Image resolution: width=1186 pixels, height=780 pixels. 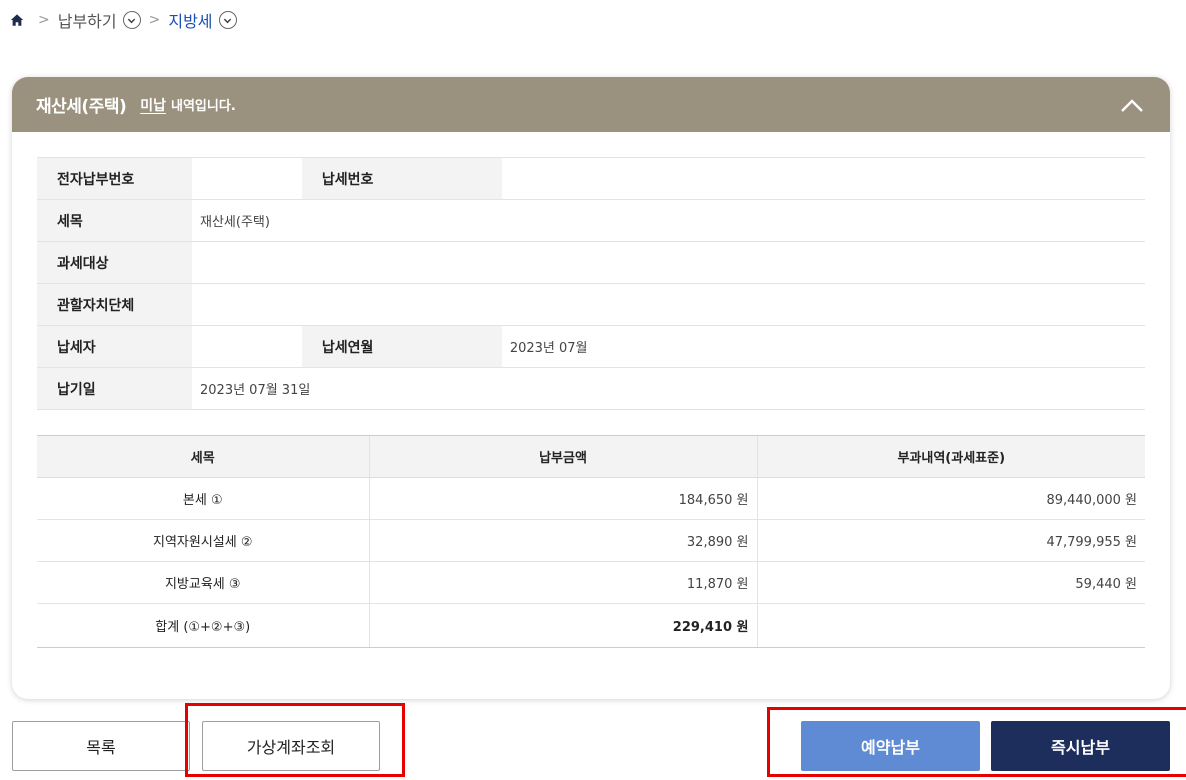 What do you see at coordinates (291, 746) in the screenshot?
I see `virtual-account-button: 가상계좌조회` at bounding box center [291, 746].